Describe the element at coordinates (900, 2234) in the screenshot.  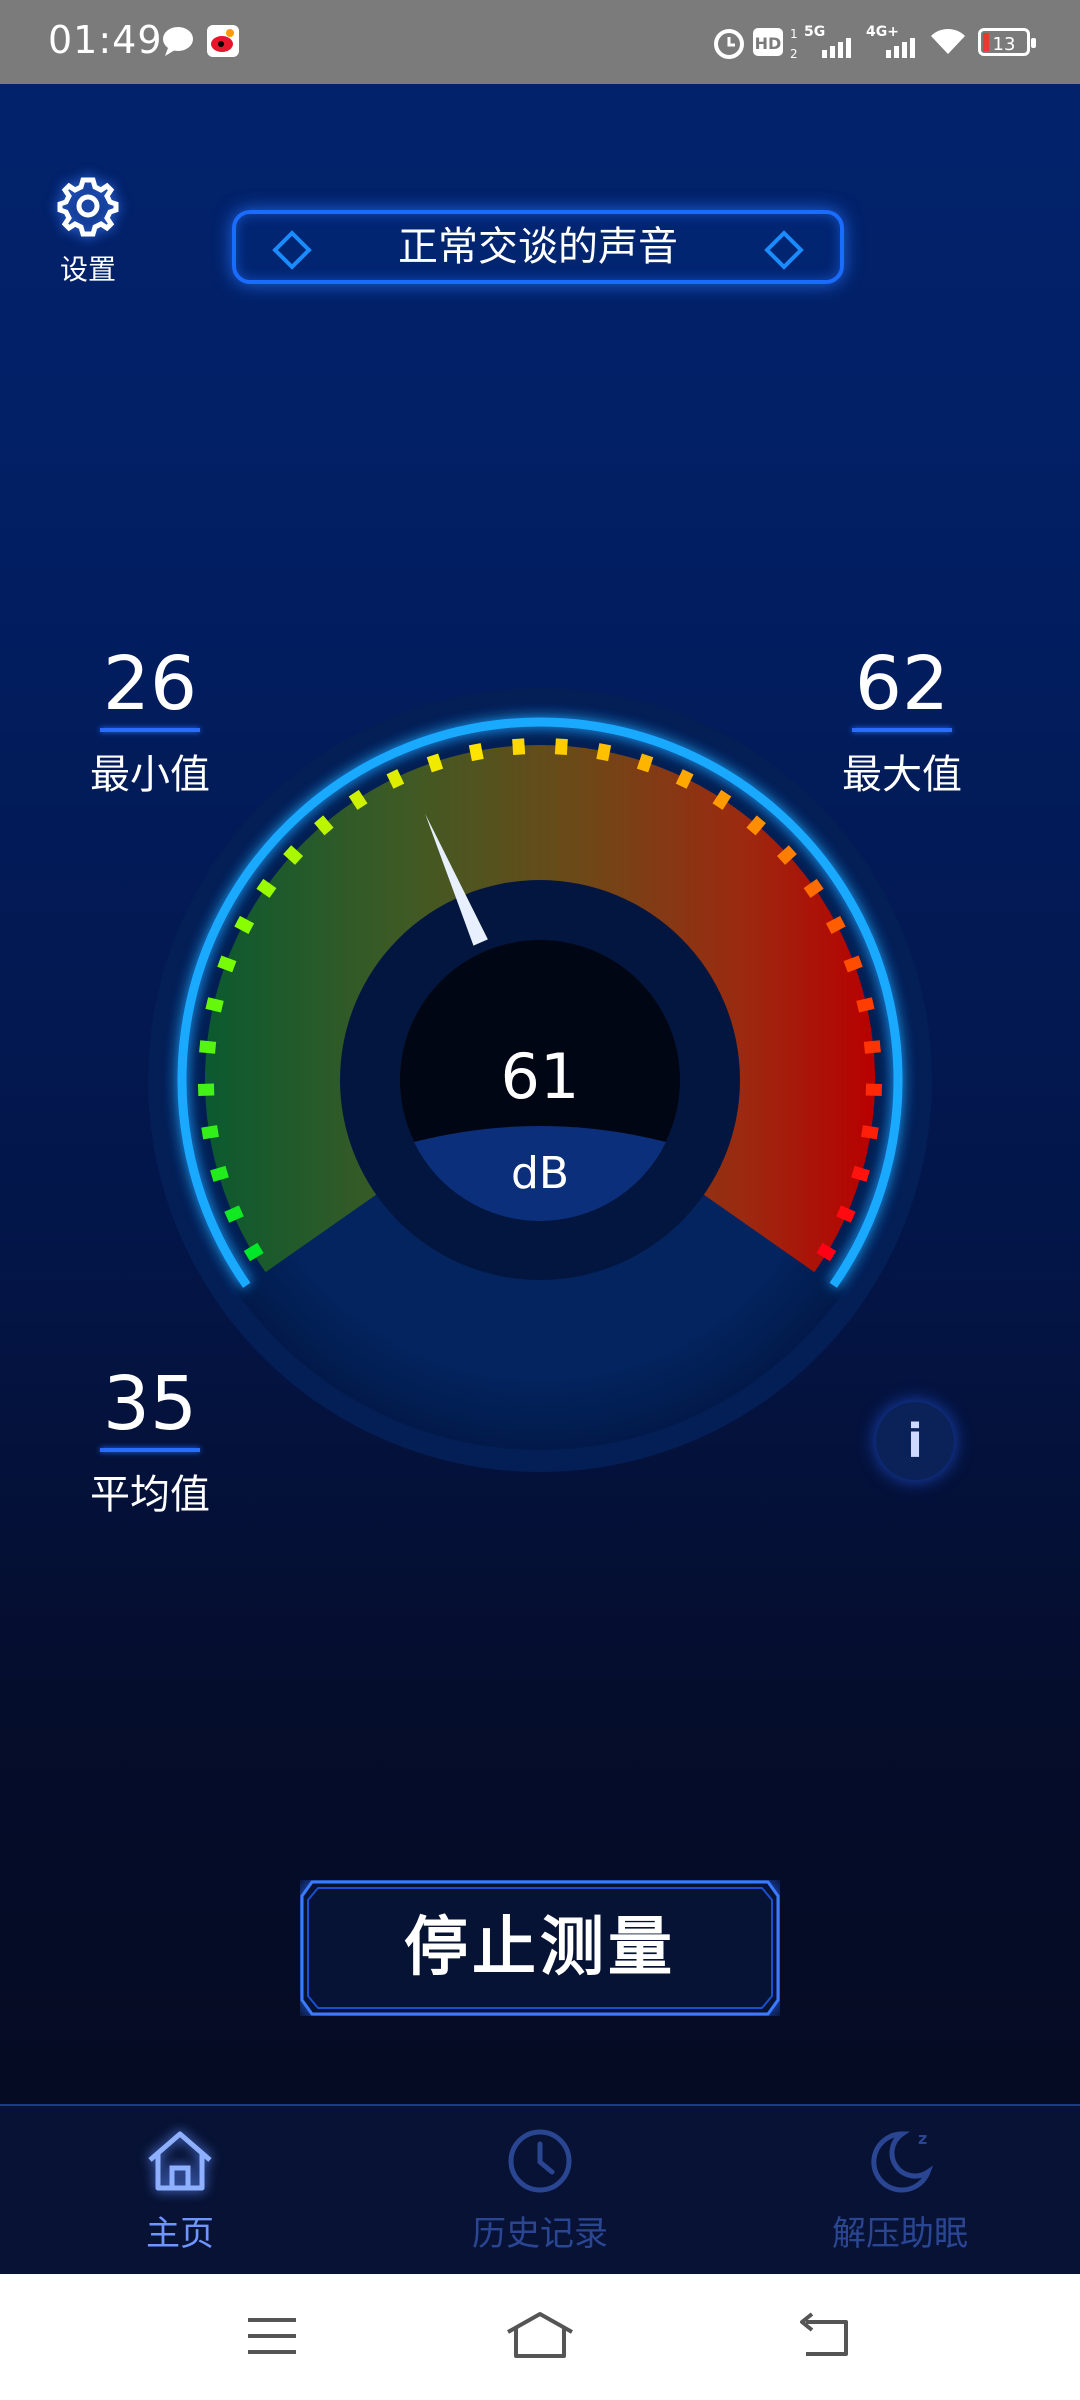
I see `tab-relax-label: 解压助眠` at that location.